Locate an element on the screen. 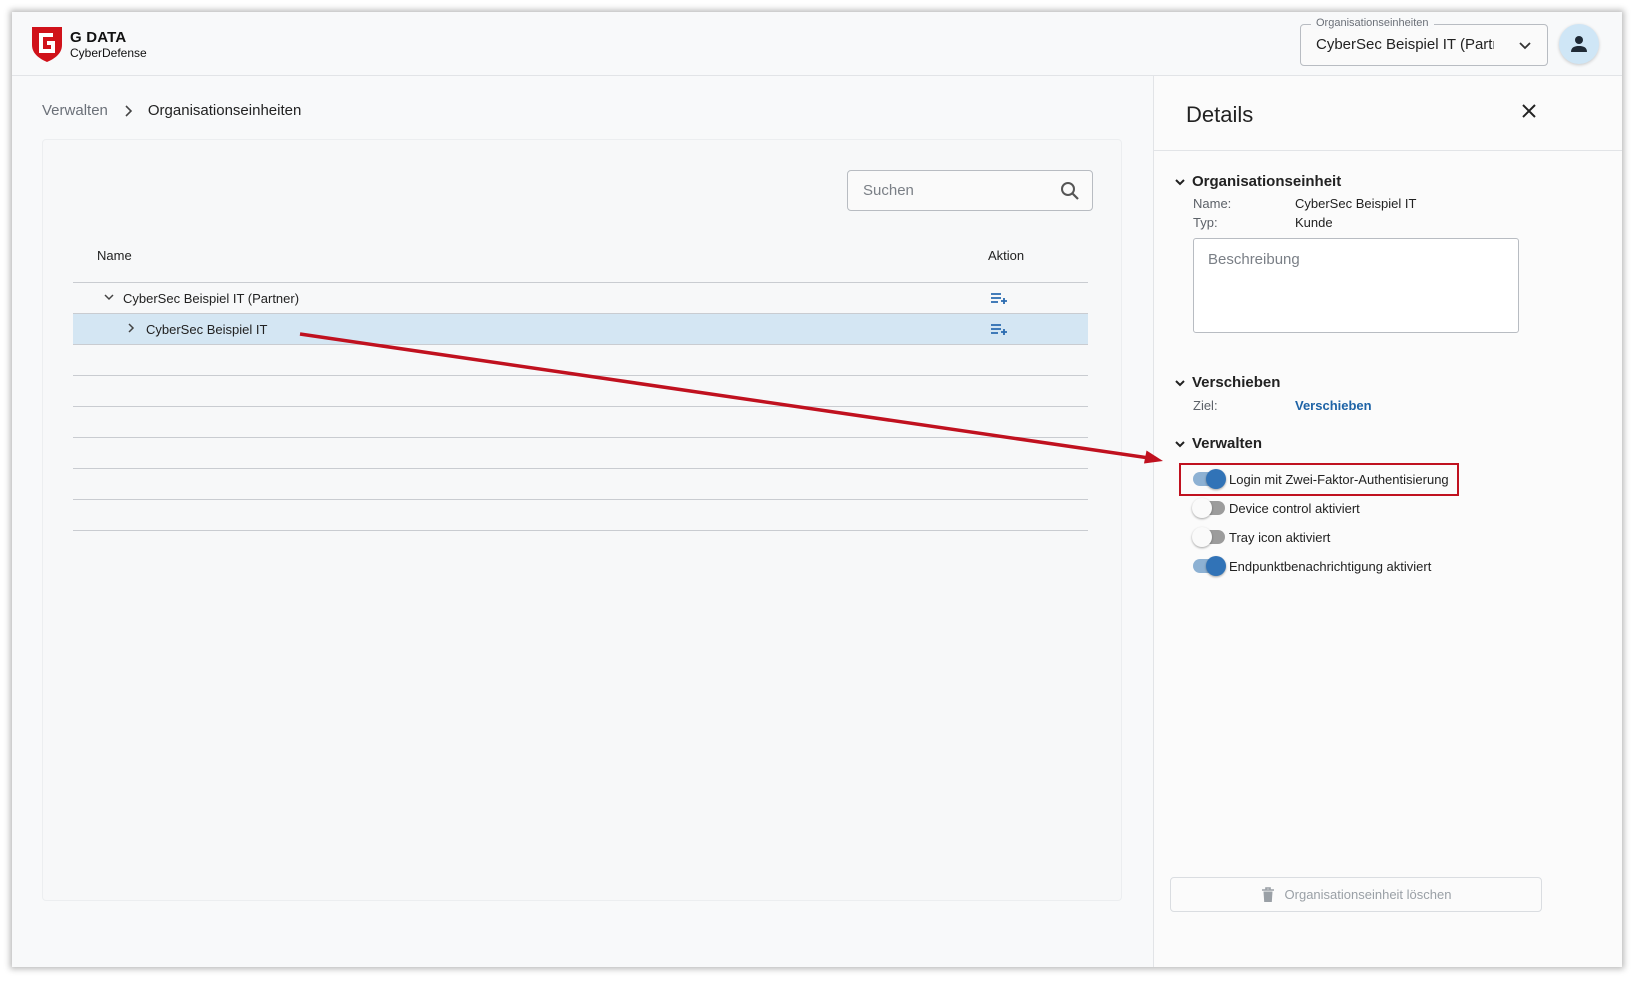 This screenshot has height=982, width=1635. section-org-unit-toggle: Organisationseinheit is located at coordinates (1257, 181).